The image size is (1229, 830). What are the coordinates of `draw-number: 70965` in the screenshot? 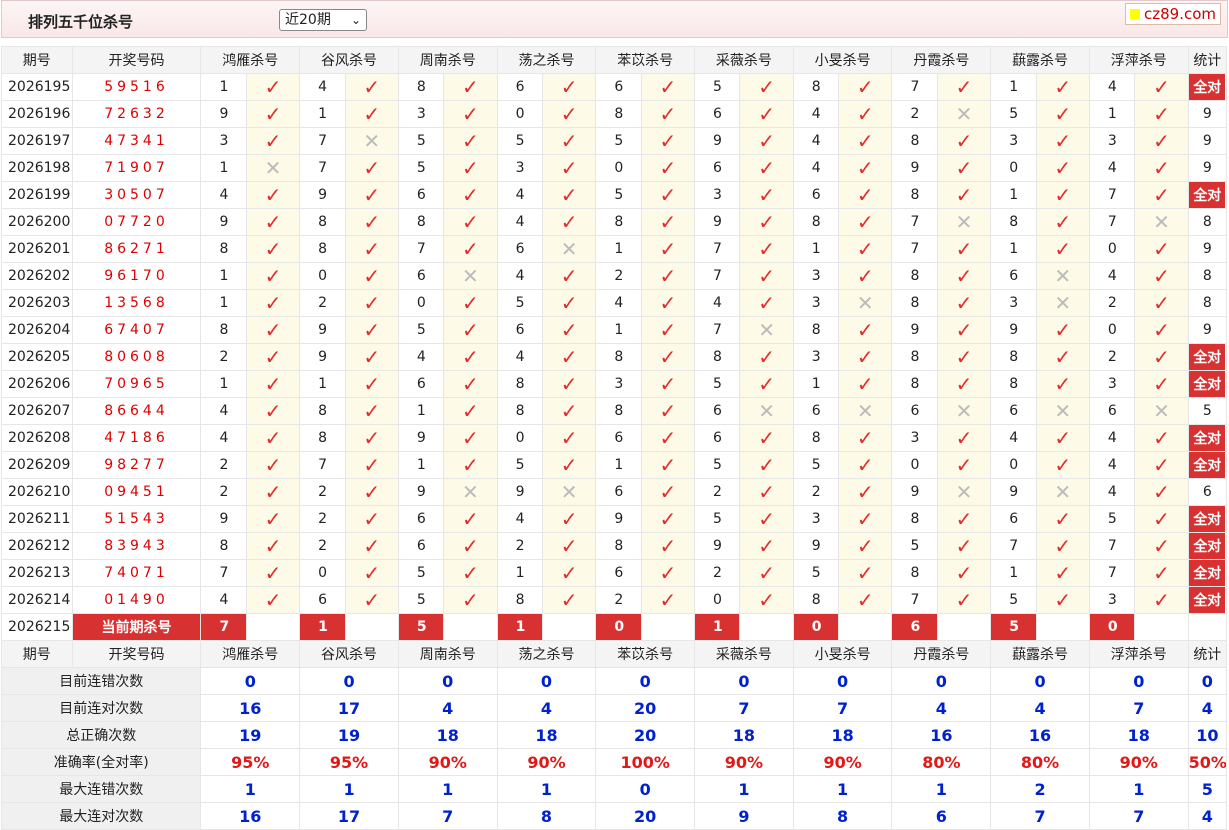 It's located at (136, 384).